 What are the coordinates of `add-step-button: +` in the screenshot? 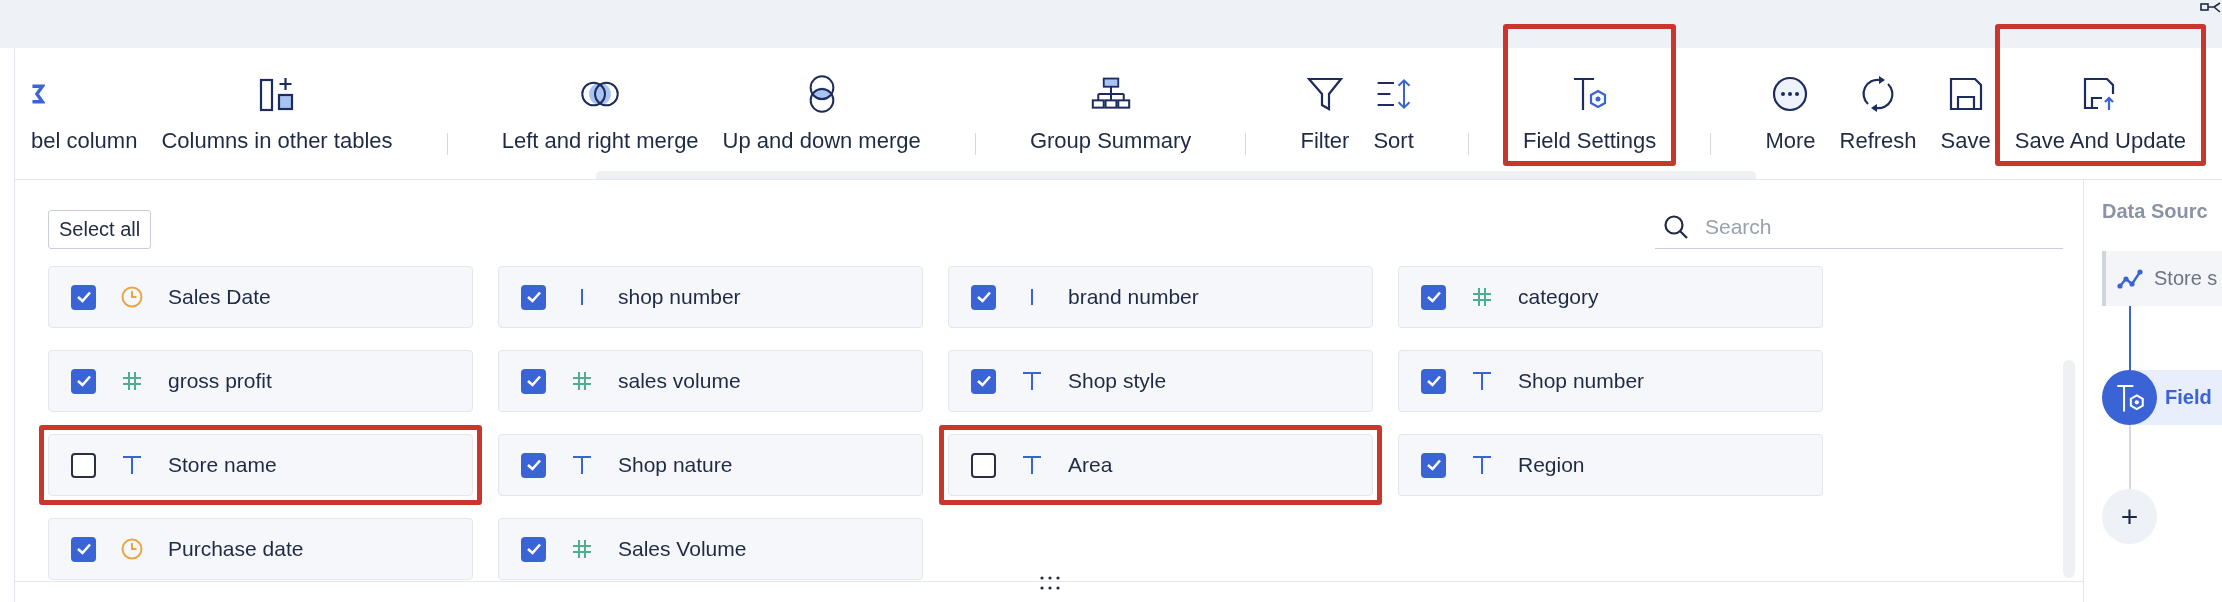 It's located at (2129, 516).